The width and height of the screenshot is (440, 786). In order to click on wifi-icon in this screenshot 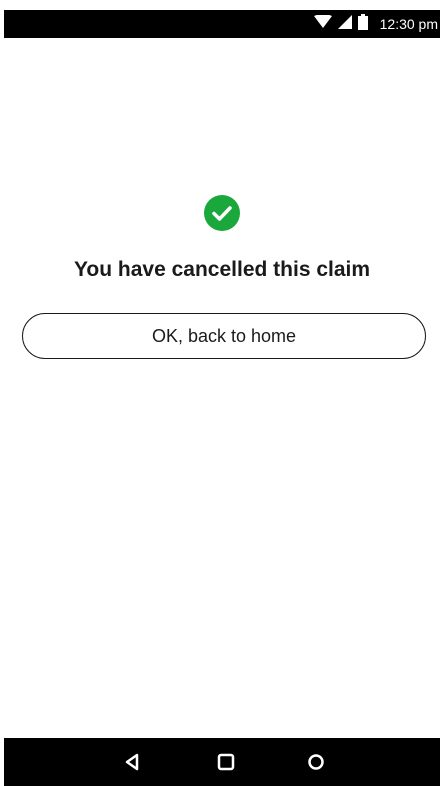, I will do `click(322, 23)`.